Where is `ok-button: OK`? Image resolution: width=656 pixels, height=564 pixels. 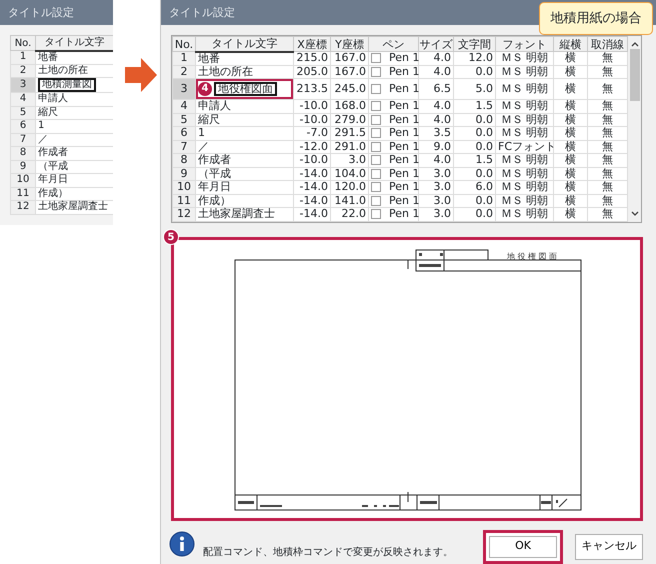
ok-button: OK is located at coordinates (523, 547).